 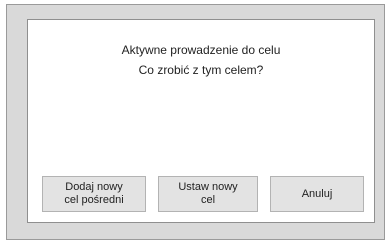 What do you see at coordinates (94, 194) in the screenshot?
I see `add-waypoint-button: Dodaj nowy cel pośredni` at bounding box center [94, 194].